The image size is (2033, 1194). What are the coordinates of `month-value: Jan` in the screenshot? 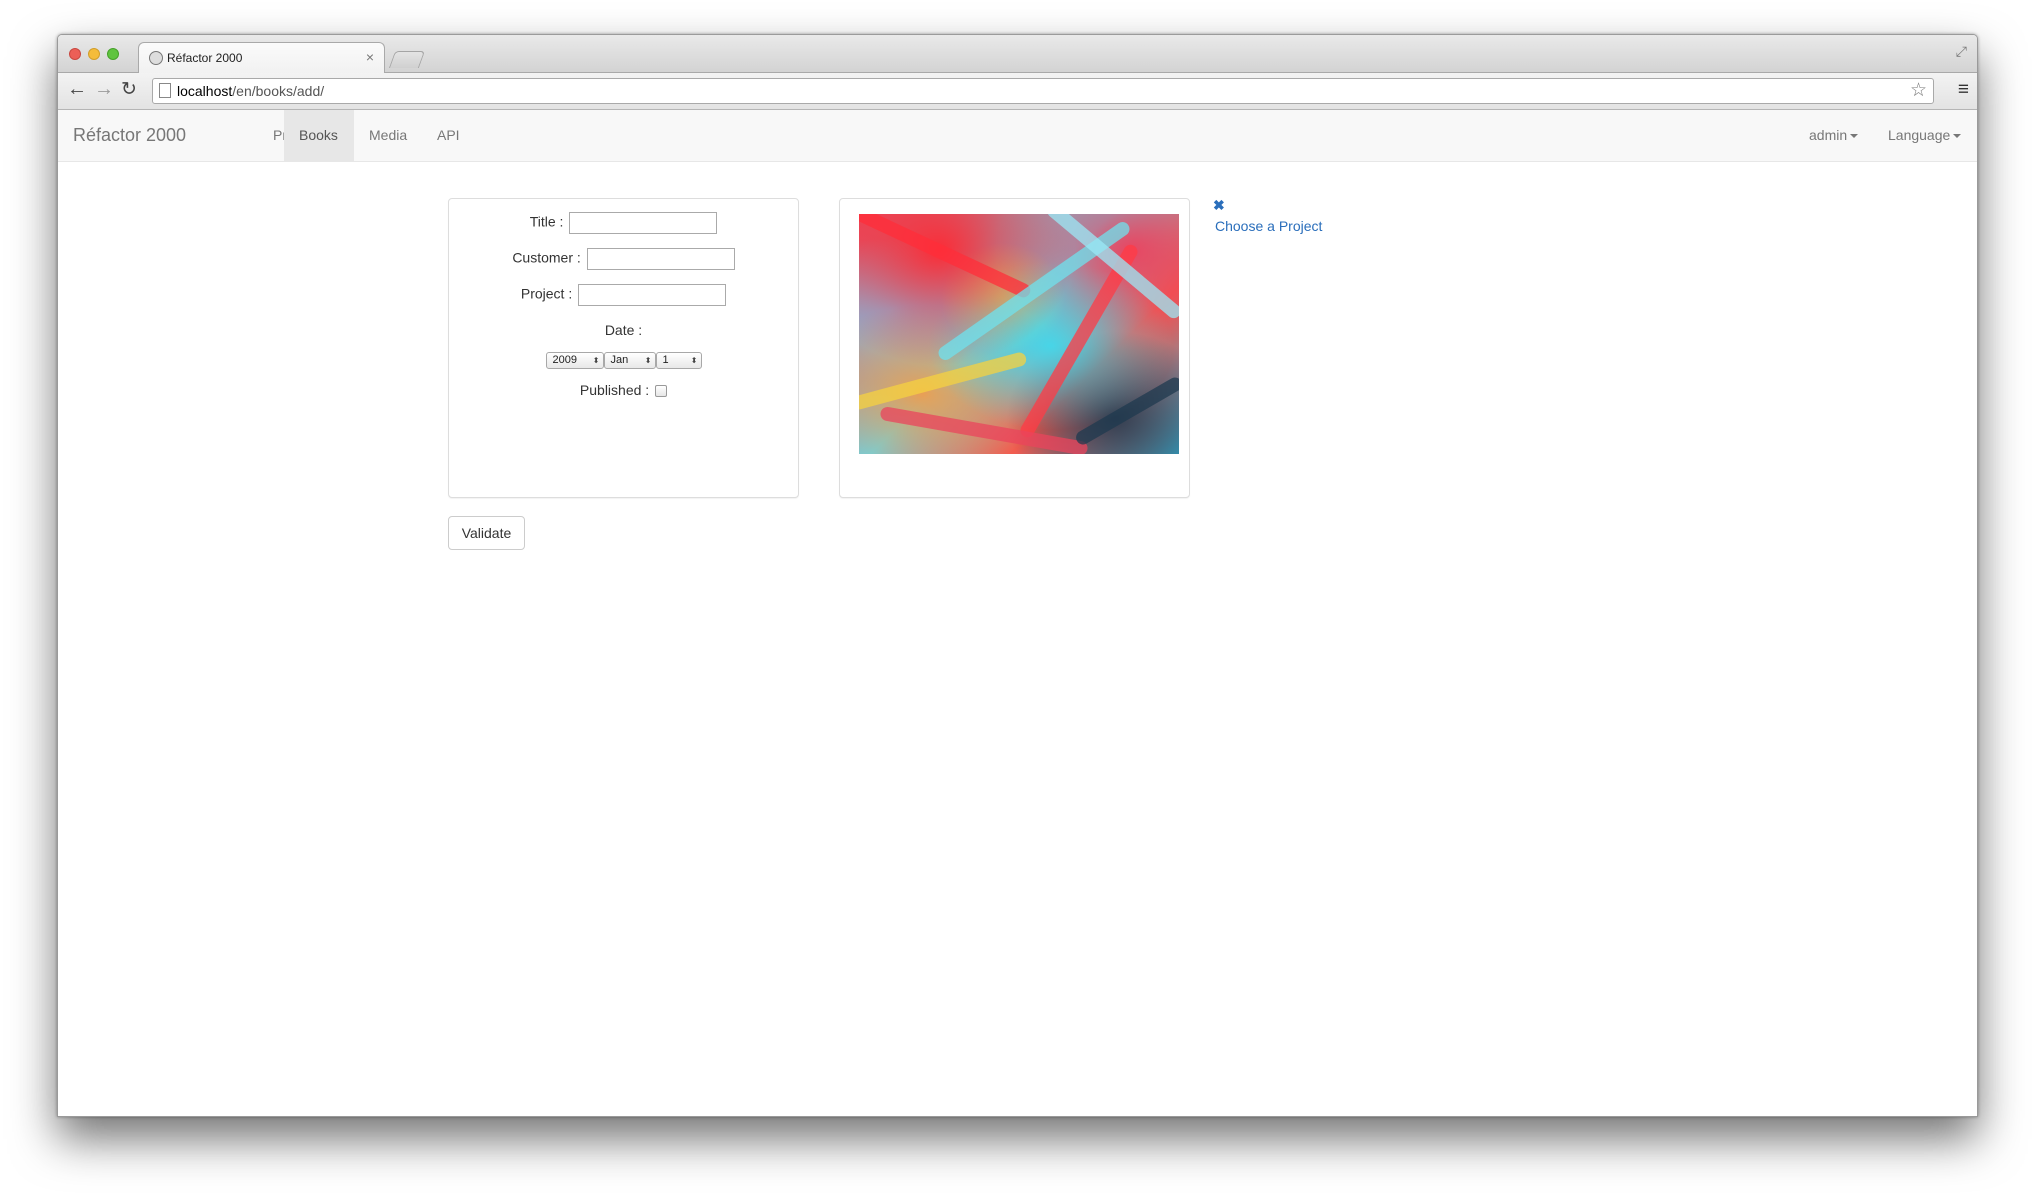 It's located at (619, 359).